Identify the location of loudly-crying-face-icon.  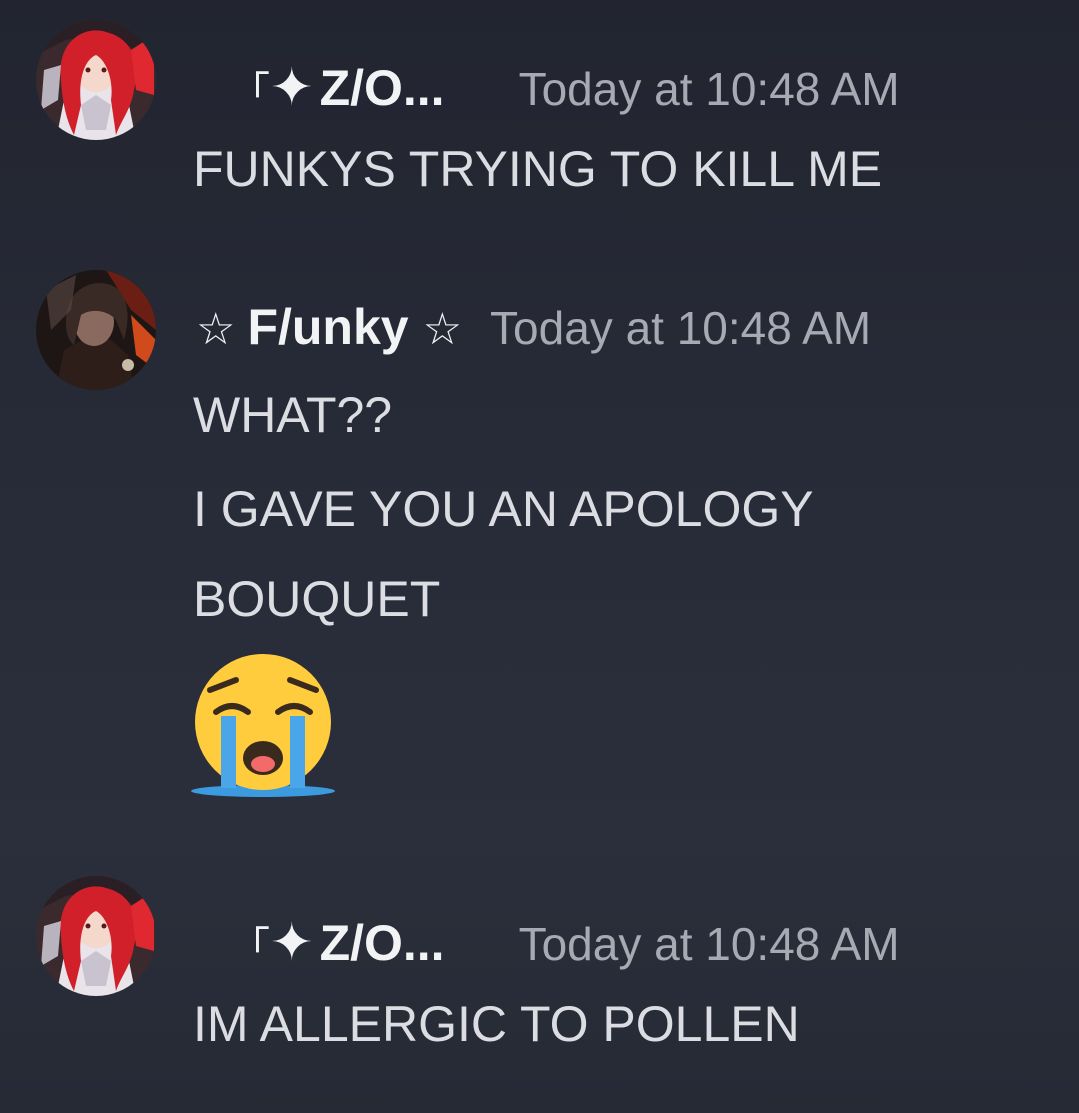
(263, 725).